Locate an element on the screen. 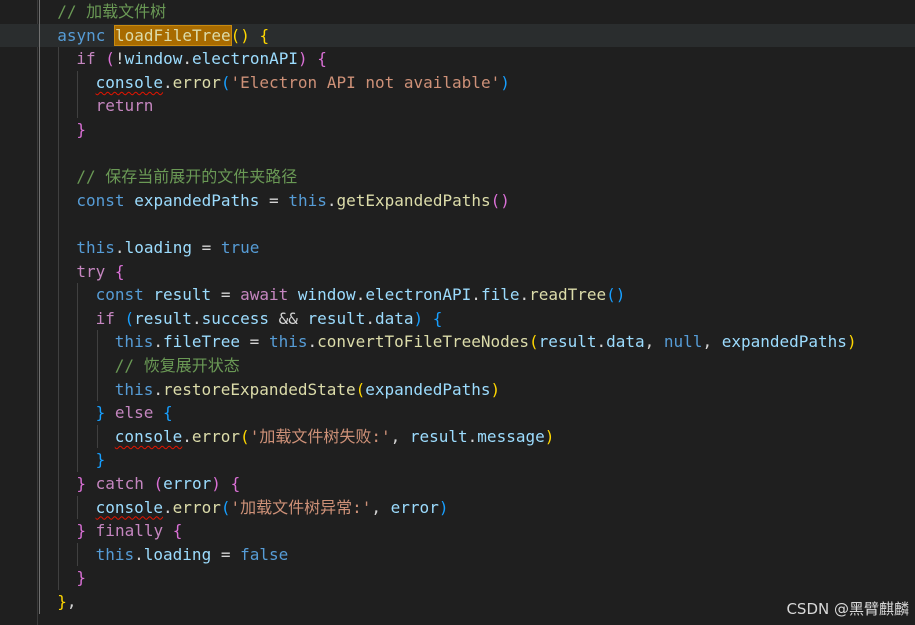  code-token: 'Electron API not available' is located at coordinates (365, 82).